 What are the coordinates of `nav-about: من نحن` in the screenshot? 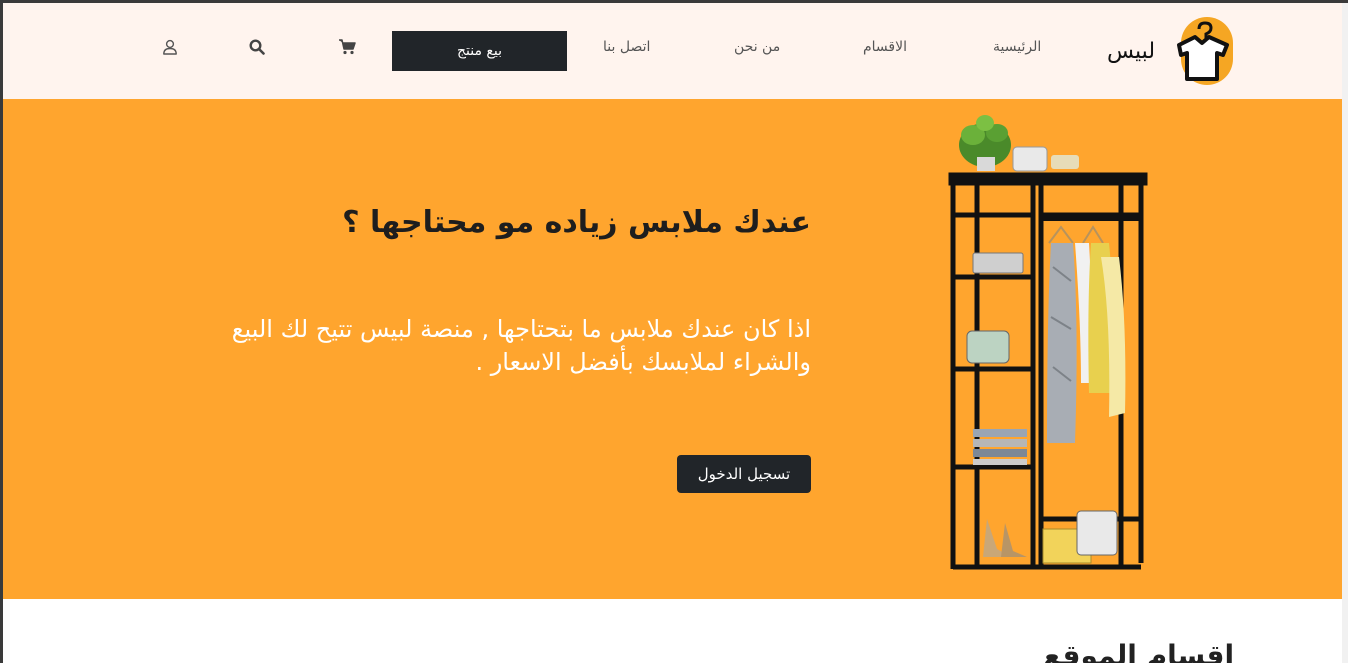 It's located at (757, 47).